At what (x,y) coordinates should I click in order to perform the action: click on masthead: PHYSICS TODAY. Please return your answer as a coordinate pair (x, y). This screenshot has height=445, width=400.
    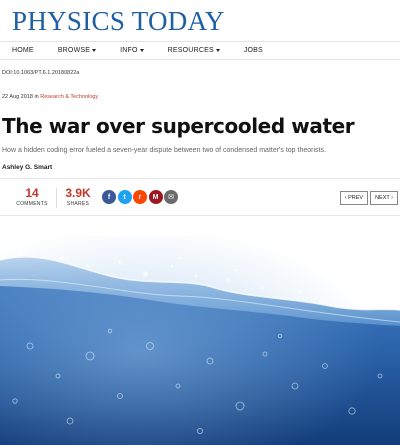
    Looking at the image, I should click on (200, 21).